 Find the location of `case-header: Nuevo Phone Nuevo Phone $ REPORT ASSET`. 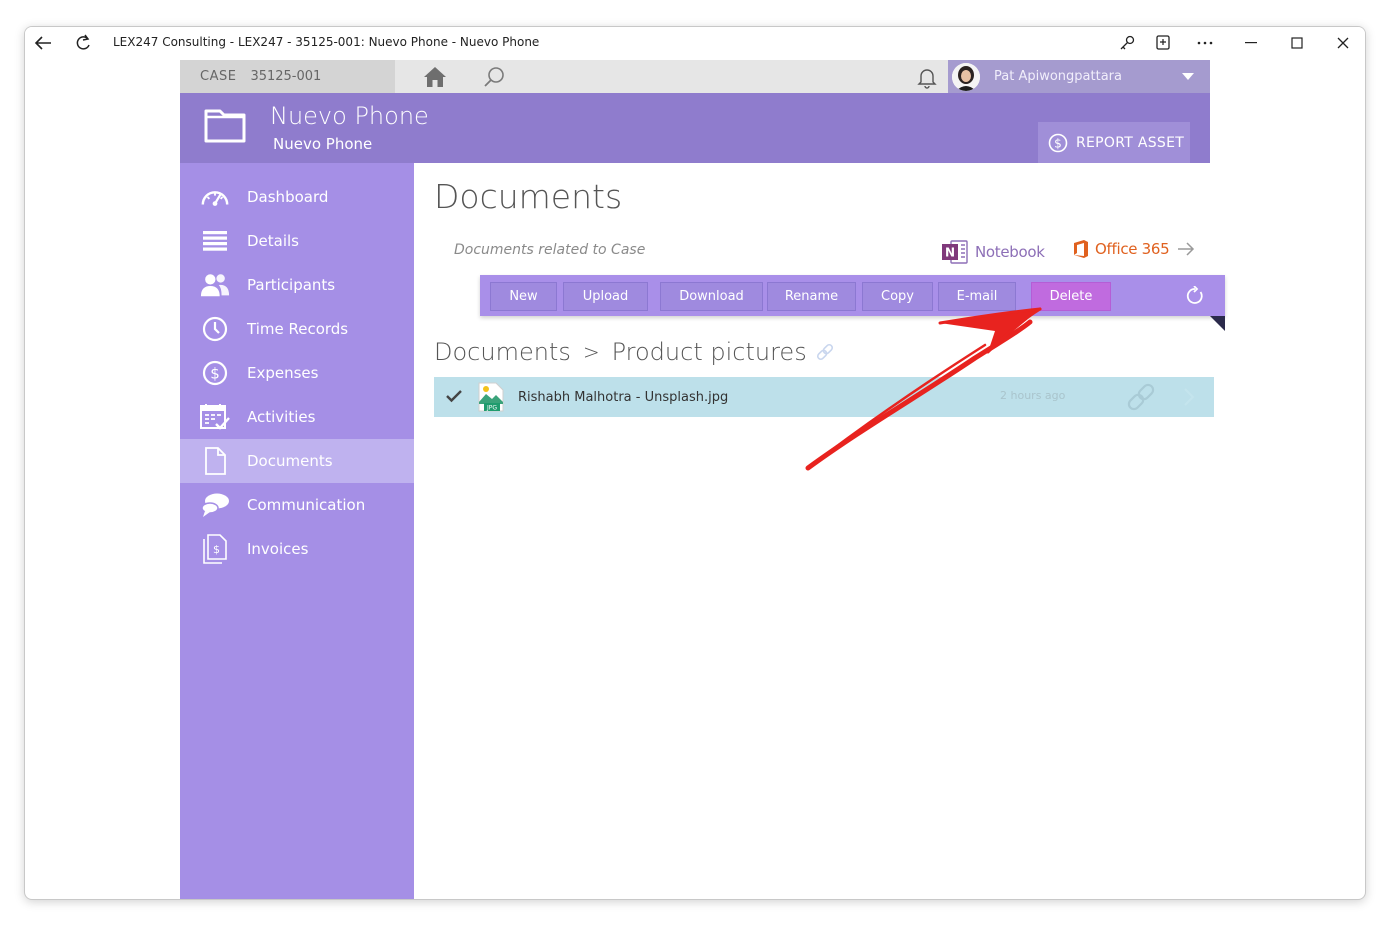

case-header: Nuevo Phone Nuevo Phone $ REPORT ASSET is located at coordinates (695, 128).